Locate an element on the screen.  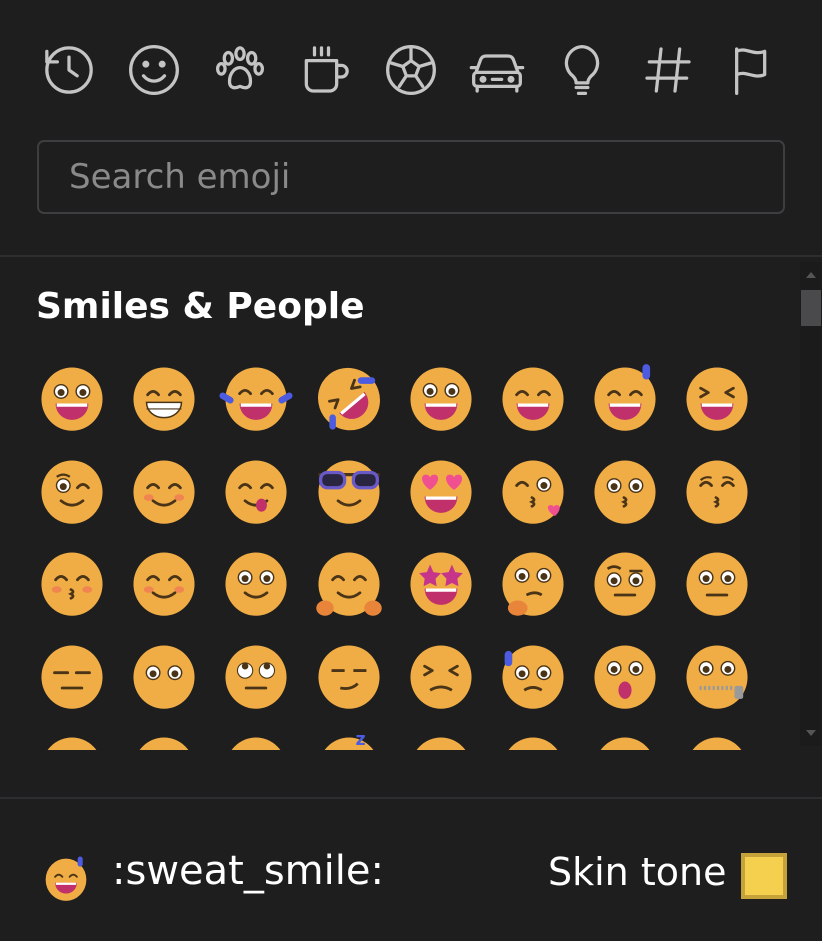
coffee-cup-icon is located at coordinates (325, 72).